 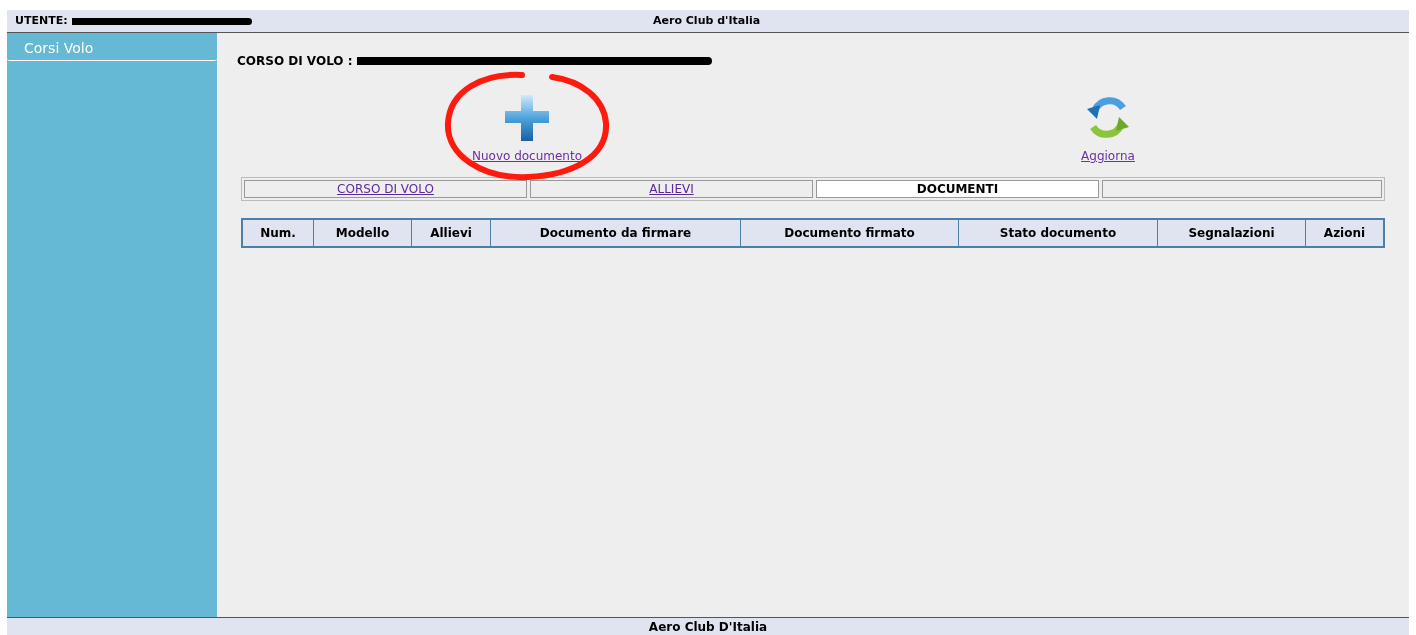 What do you see at coordinates (385, 189) in the screenshot?
I see `tab: CORSO DI VOLO` at bounding box center [385, 189].